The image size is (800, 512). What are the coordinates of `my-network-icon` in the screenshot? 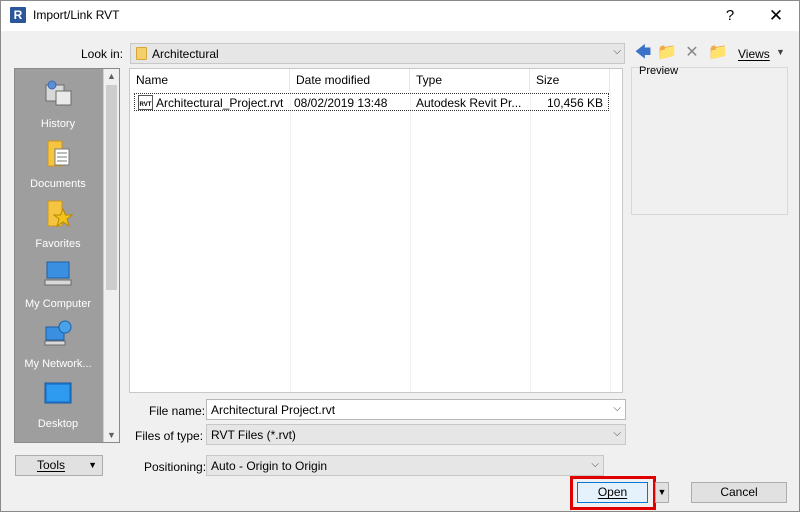 It's located at (58, 333).